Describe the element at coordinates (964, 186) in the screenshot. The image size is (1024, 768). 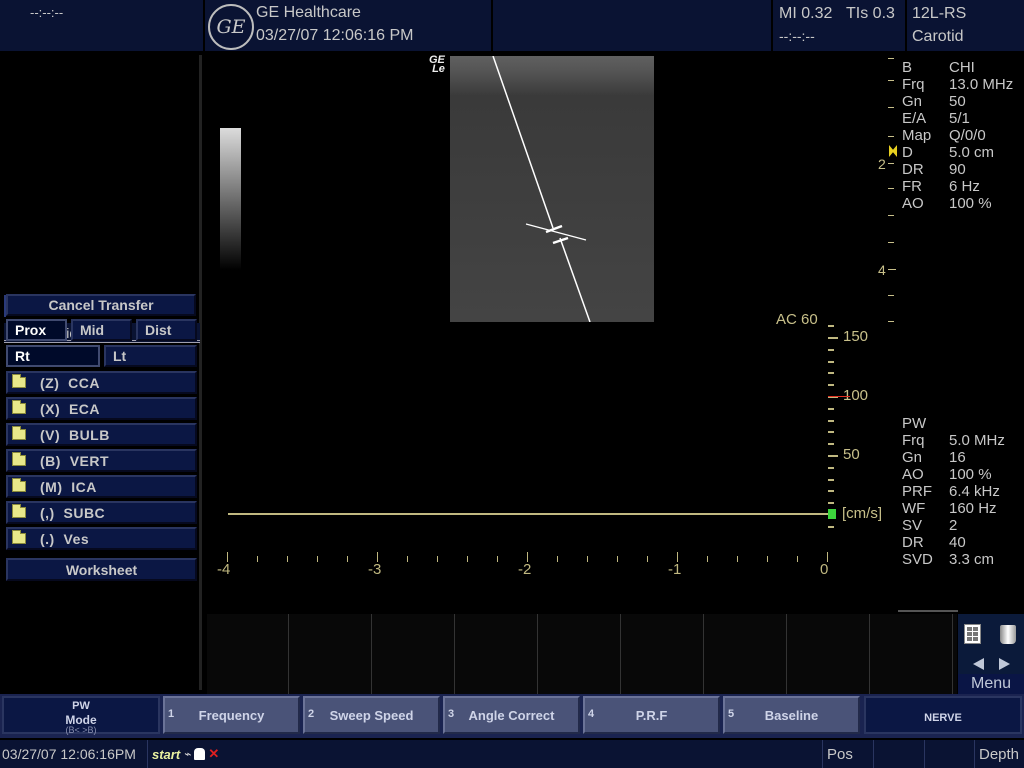
I see `param-value: 6 Hz` at that location.